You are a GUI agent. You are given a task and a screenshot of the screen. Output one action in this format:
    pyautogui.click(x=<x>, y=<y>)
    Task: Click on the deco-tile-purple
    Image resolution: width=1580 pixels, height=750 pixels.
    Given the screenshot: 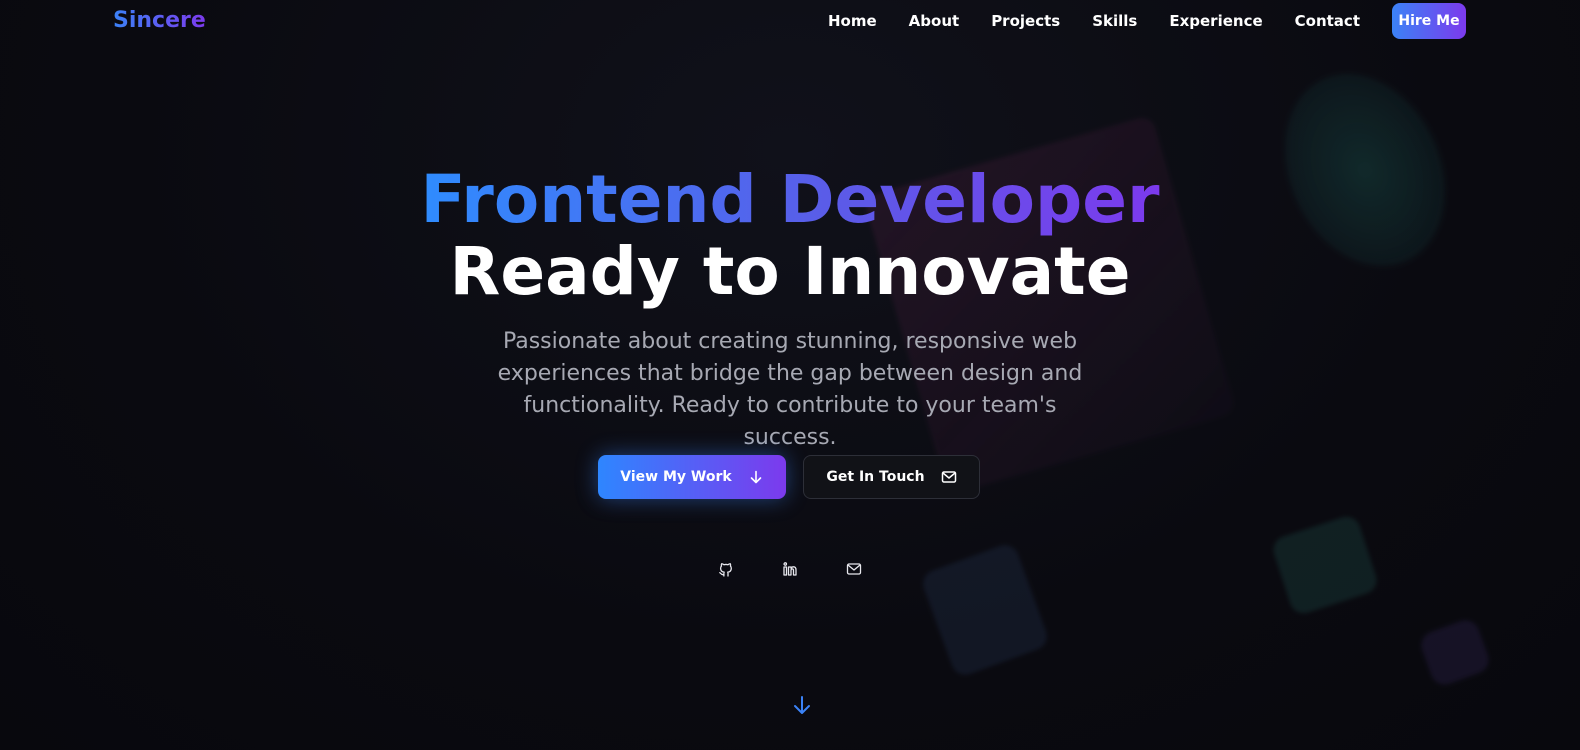 What is the action you would take?
    pyautogui.click(x=1455, y=652)
    